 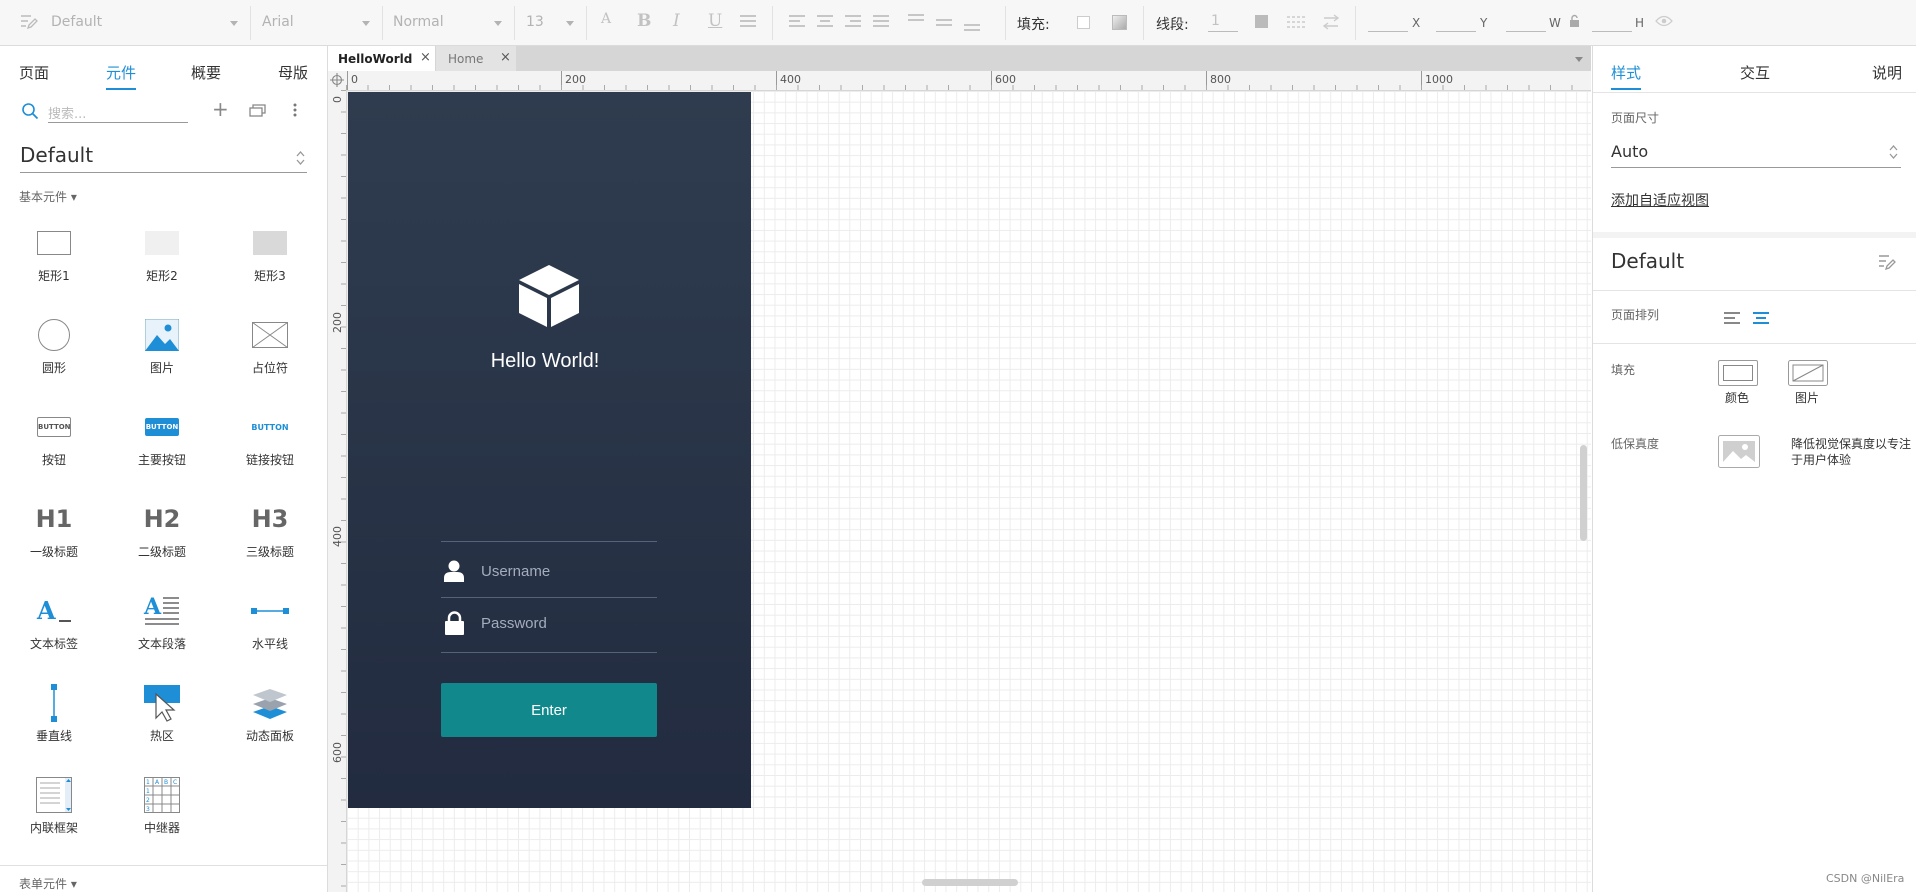 I want to click on tab-overflow-chevron-icon, so click(x=1579, y=59).